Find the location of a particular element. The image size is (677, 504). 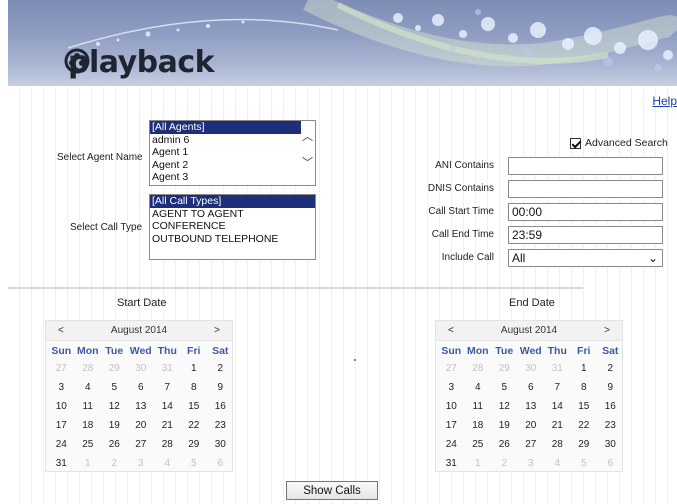

agent-option: Agent 1 is located at coordinates (232, 152).